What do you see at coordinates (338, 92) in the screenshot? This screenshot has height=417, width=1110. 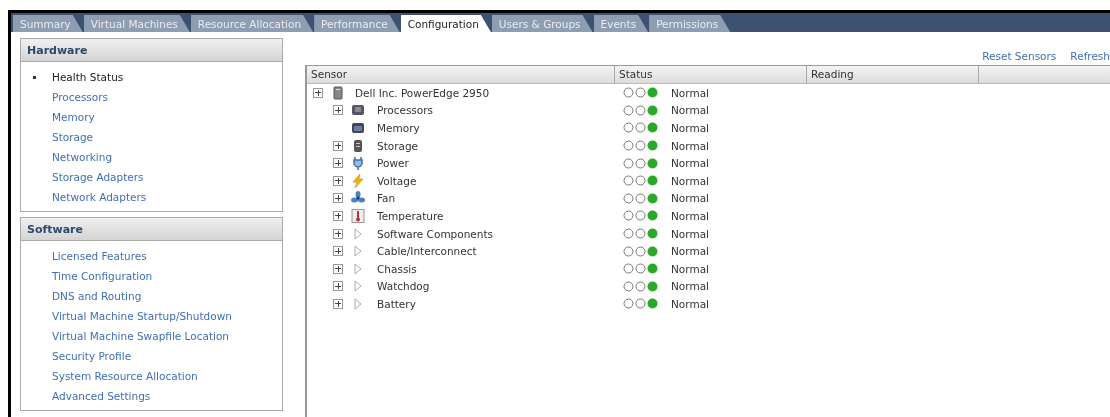 I see `server-icon` at bounding box center [338, 92].